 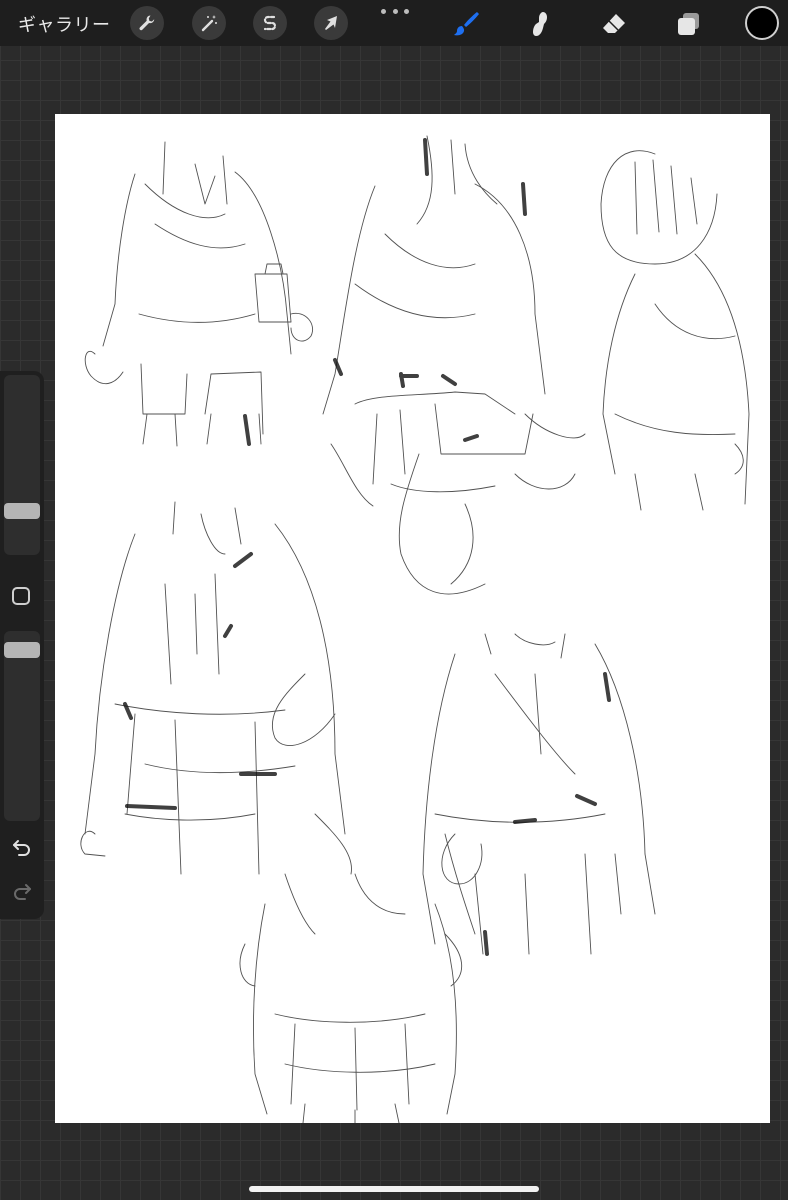 I want to click on layers-icon, so click(x=688, y=24).